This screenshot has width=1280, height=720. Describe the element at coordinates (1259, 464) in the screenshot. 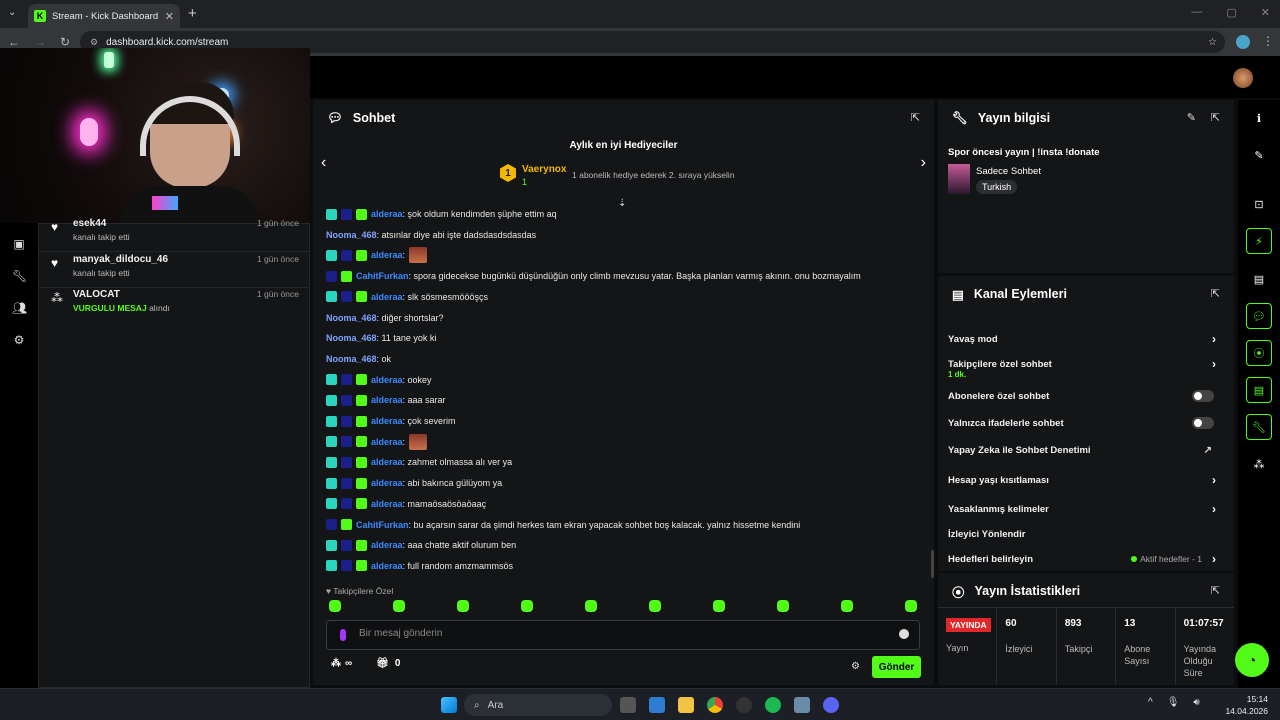

I see `activity-icon: ⁂` at that location.